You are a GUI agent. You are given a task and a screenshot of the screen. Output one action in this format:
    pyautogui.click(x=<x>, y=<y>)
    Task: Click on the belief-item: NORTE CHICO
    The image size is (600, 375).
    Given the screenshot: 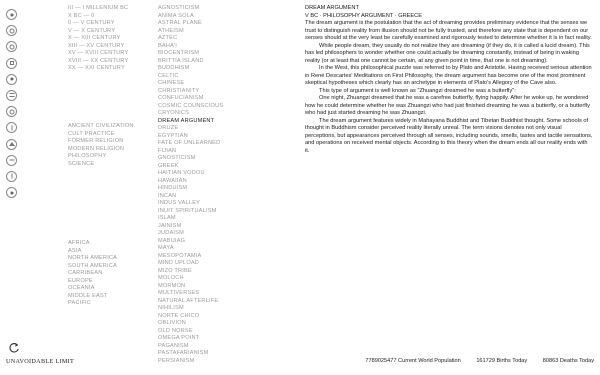 What is the action you would take?
    pyautogui.click(x=190, y=317)
    